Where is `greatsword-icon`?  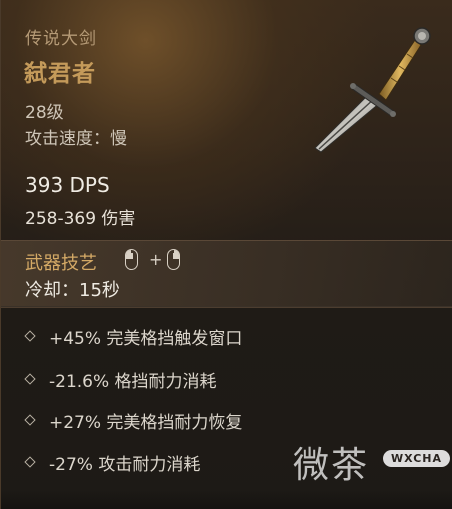 greatsword-icon is located at coordinates (372, 90).